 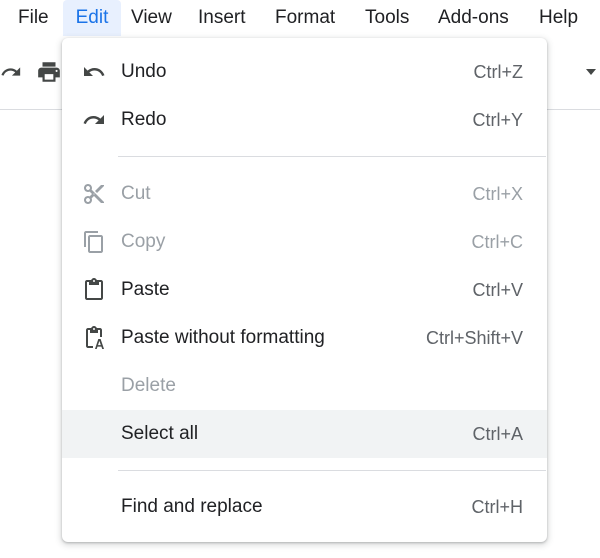 I want to click on redo-toolbar-icon, so click(x=11, y=72).